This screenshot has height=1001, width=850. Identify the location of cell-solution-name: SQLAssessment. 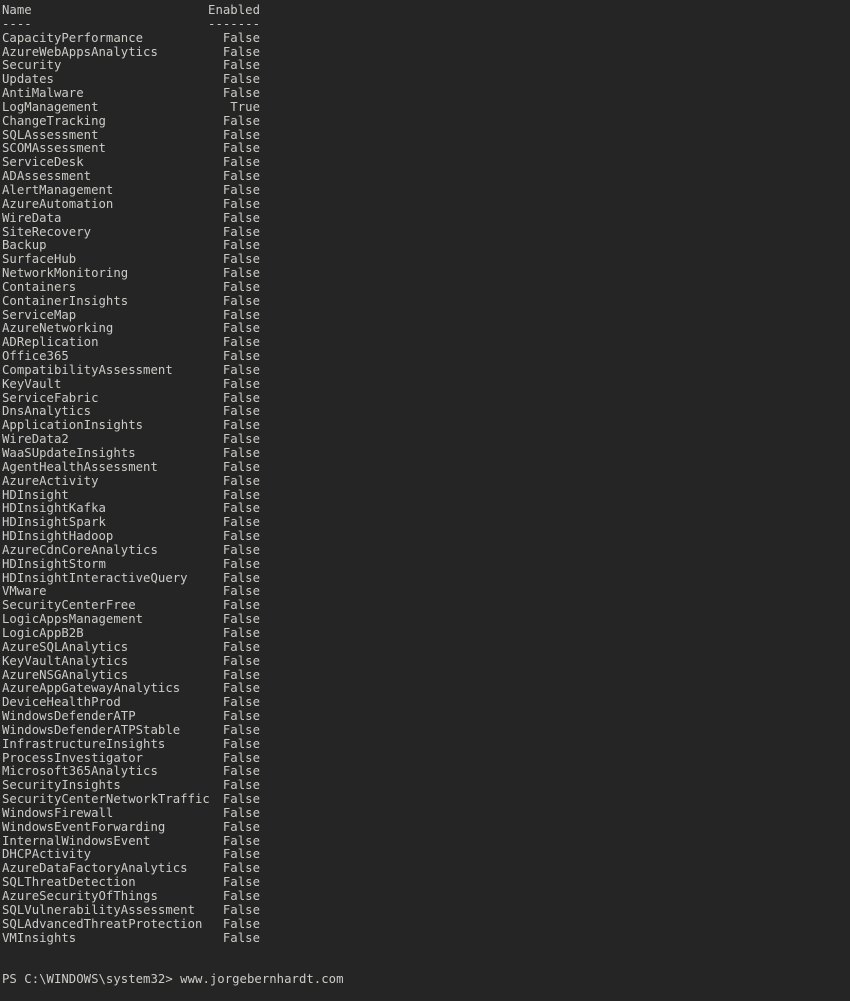
(50, 134).